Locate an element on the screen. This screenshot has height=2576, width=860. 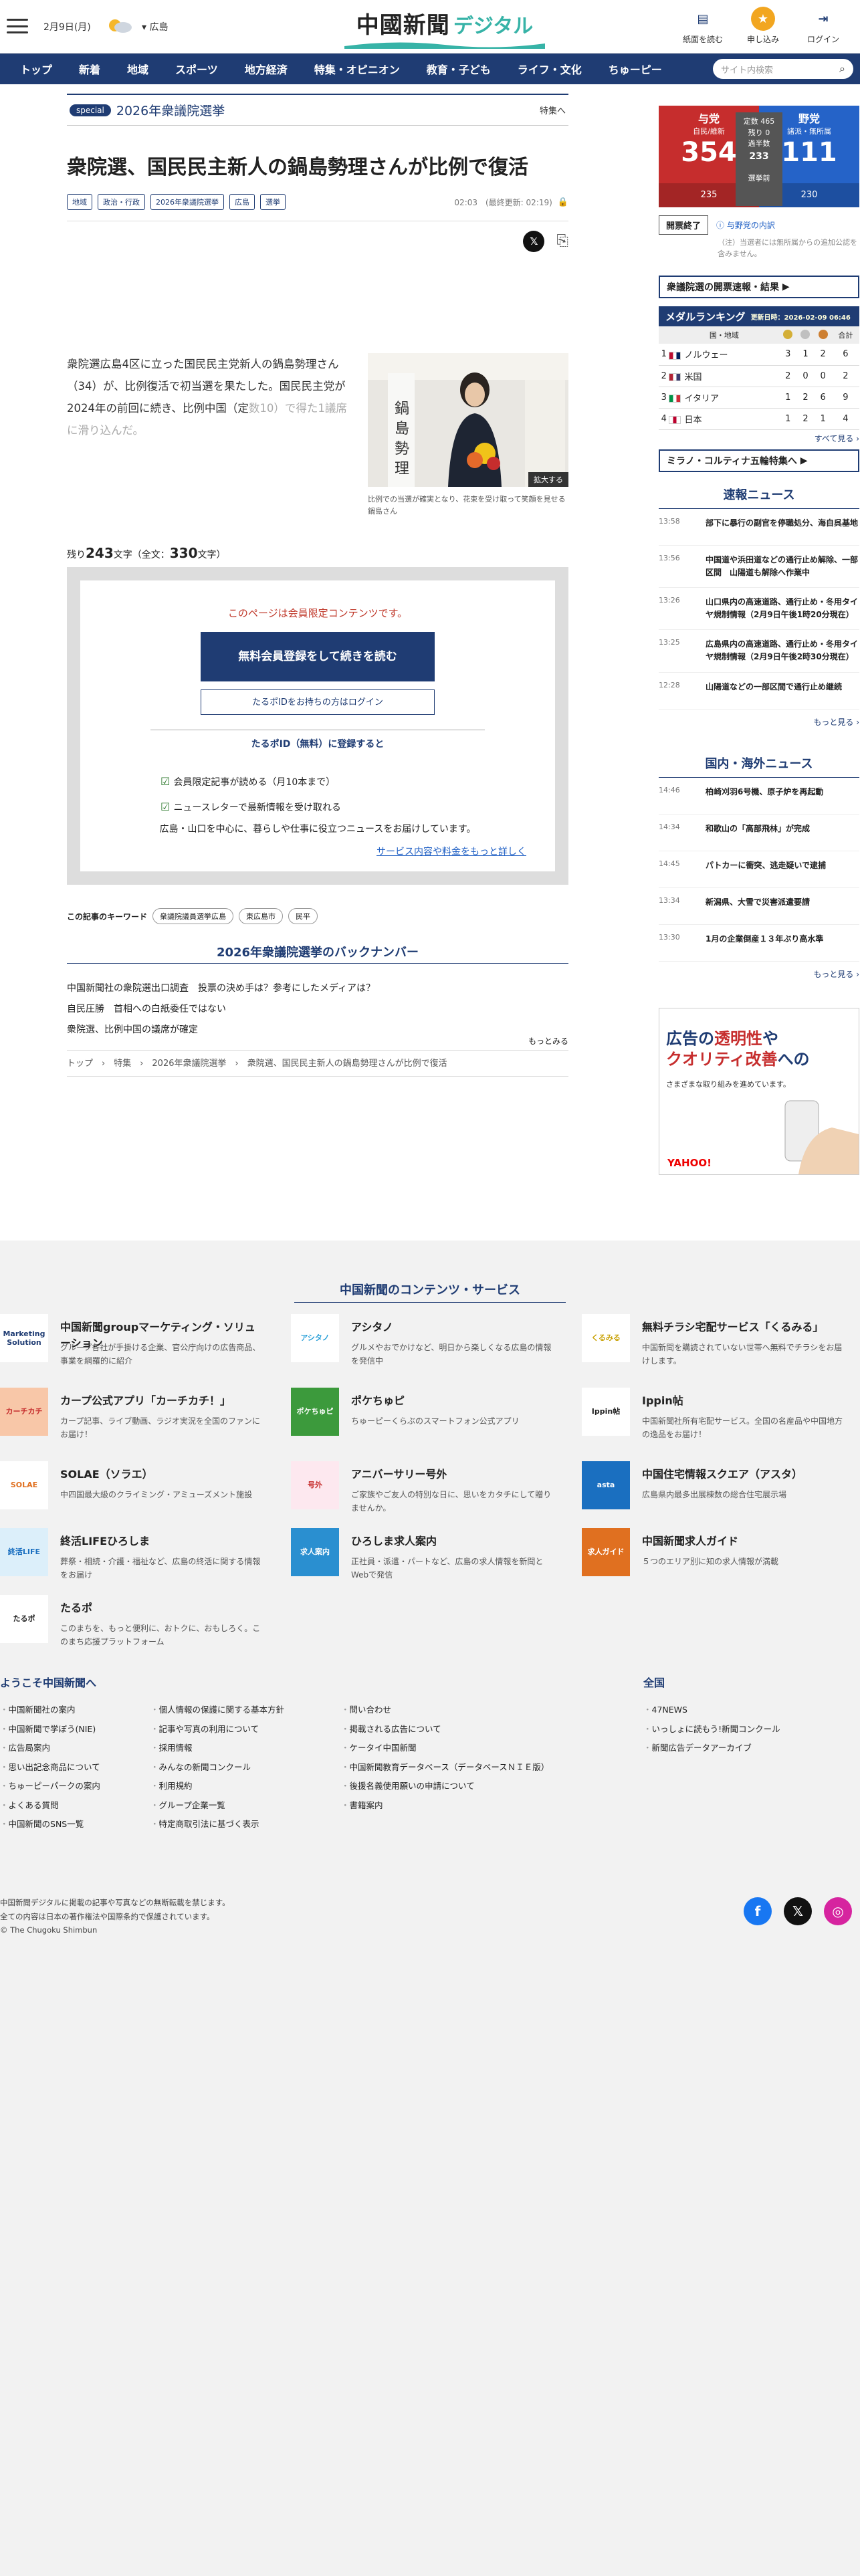
nav-item-education: 教育・子ども is located at coordinates (458, 69).